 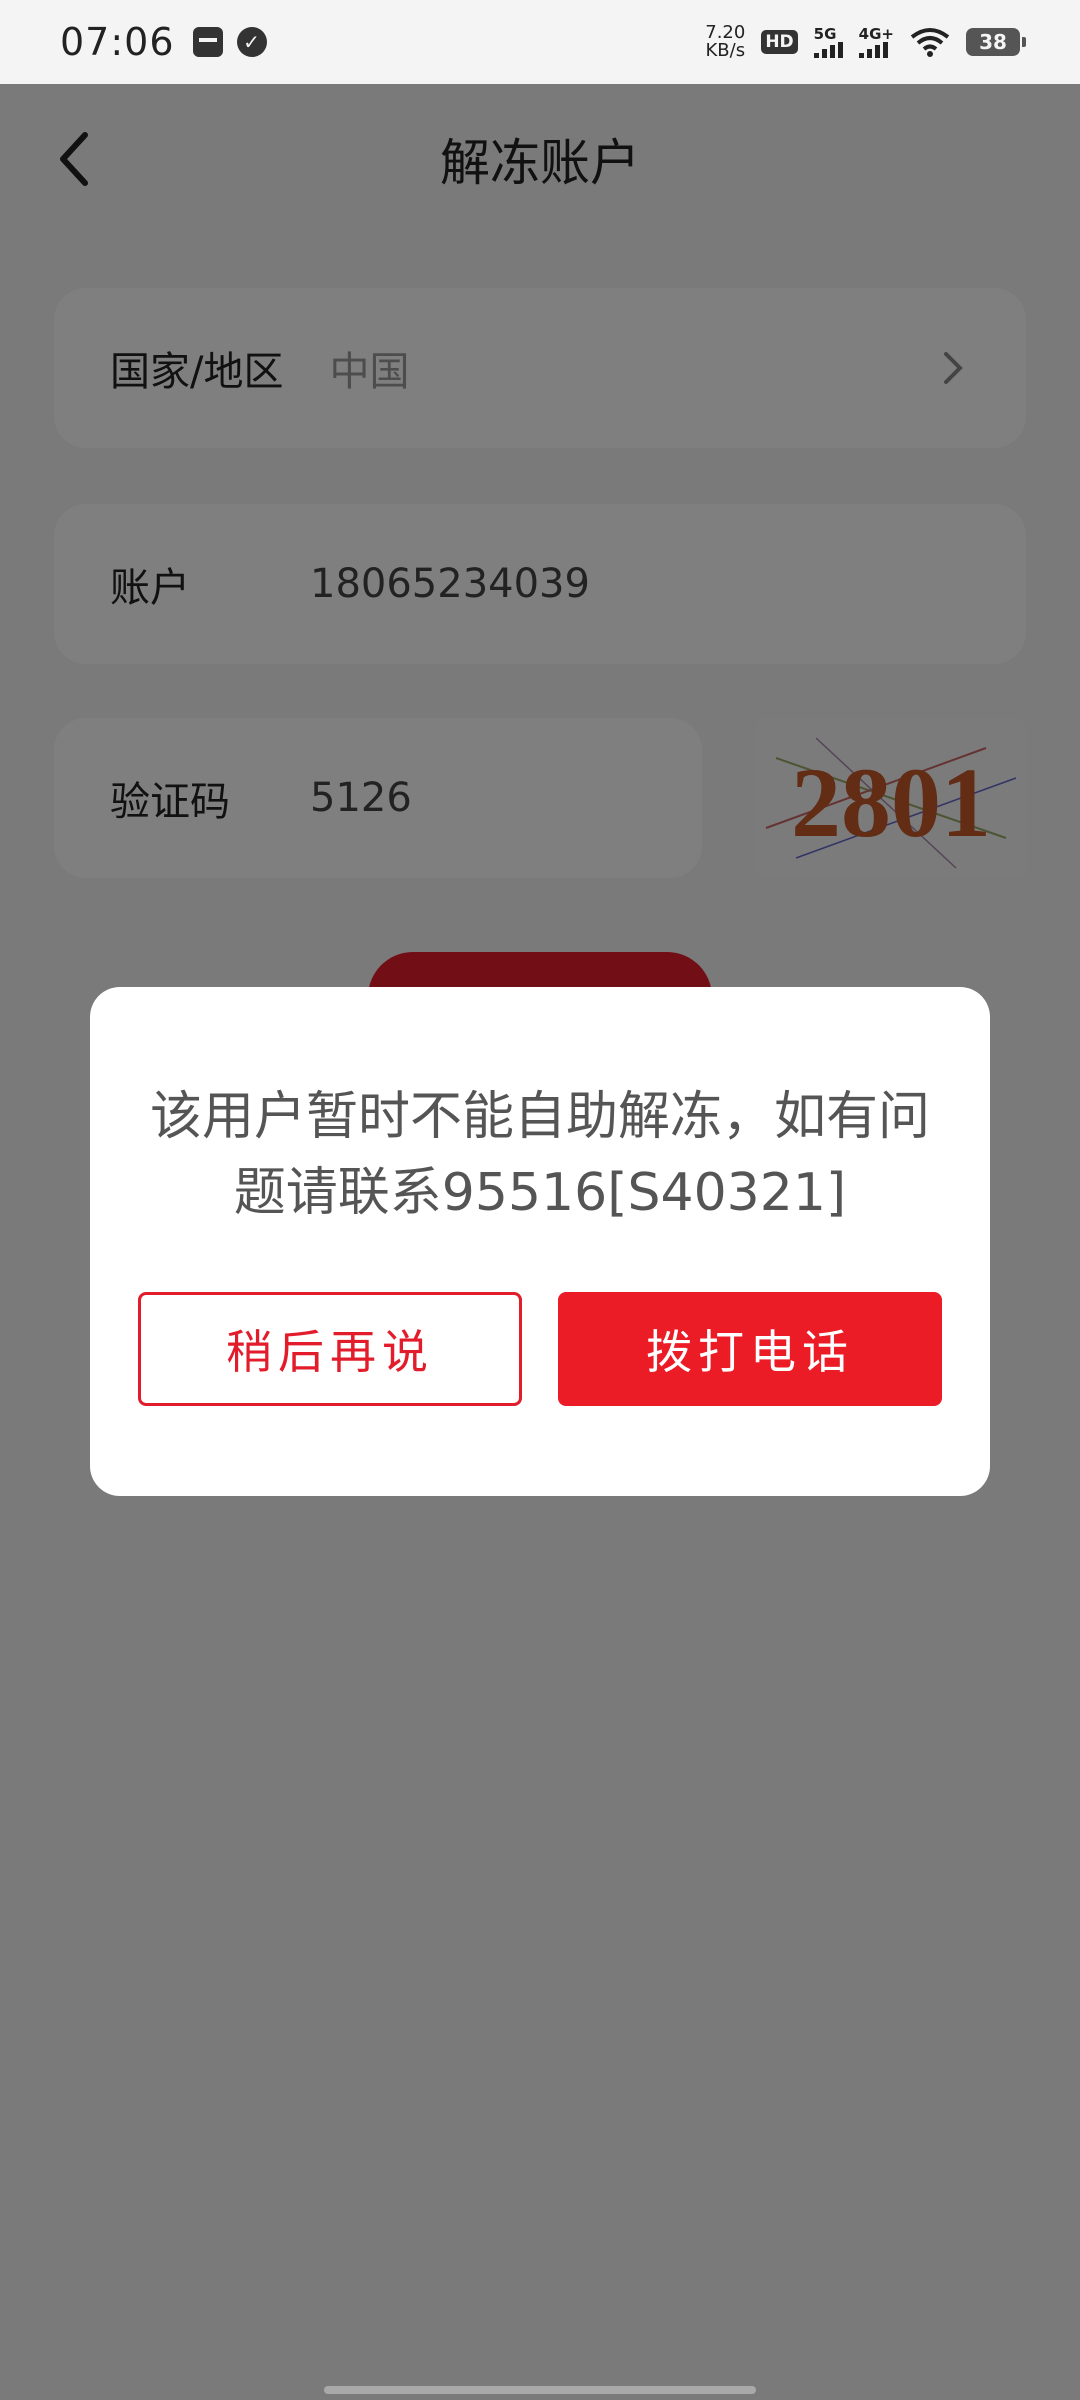 I want to click on later-button: 稍后再说, so click(x=330, y=1349).